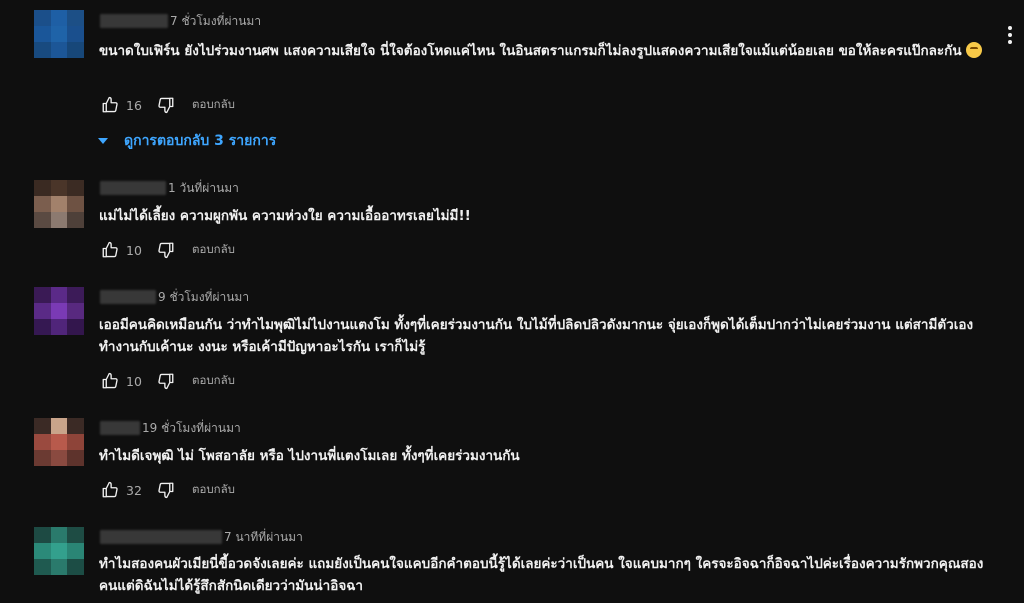  Describe the element at coordinates (203, 188) in the screenshot. I see `timestamp: 1 วันที่ผ่านมา` at that location.